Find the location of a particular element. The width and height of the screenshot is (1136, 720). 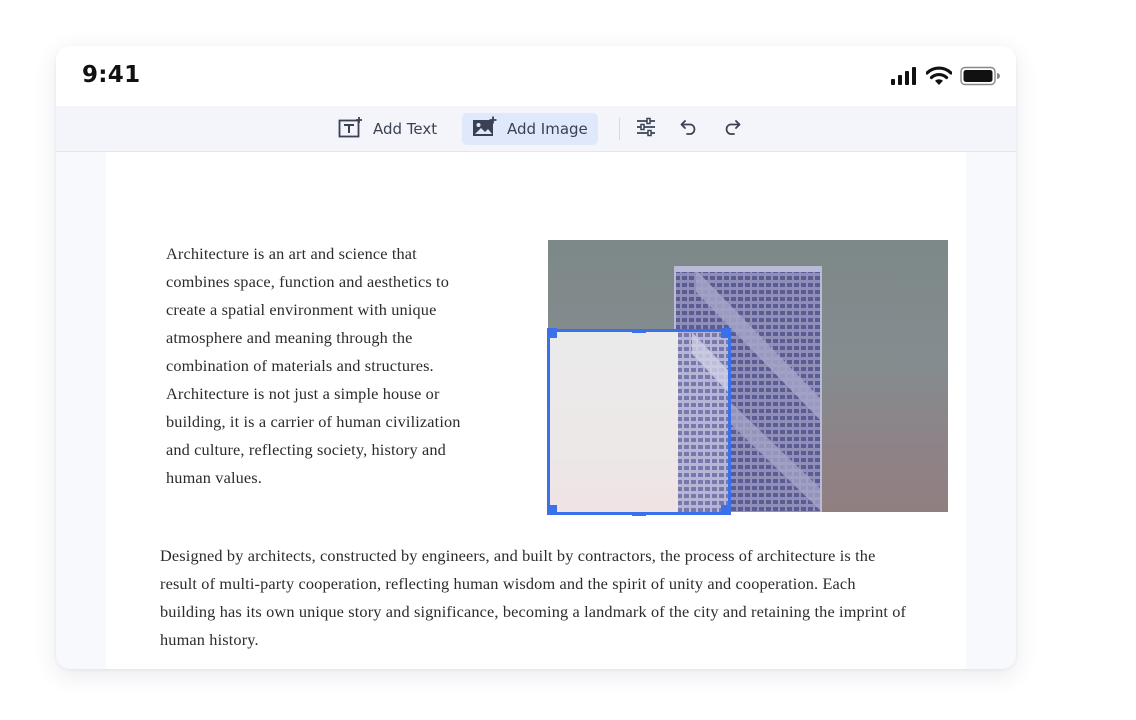

adjust-icon is located at coordinates (646, 129).